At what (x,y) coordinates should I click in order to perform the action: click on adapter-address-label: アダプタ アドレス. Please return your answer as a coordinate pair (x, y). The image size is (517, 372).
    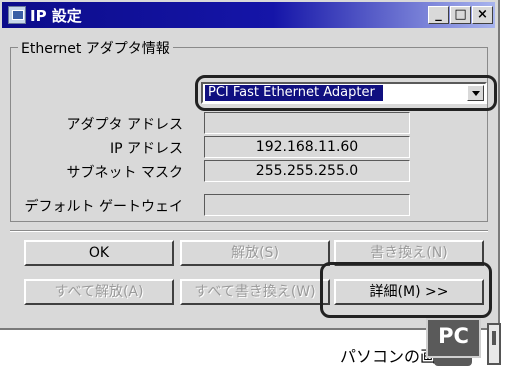
    Looking at the image, I should click on (124, 125).